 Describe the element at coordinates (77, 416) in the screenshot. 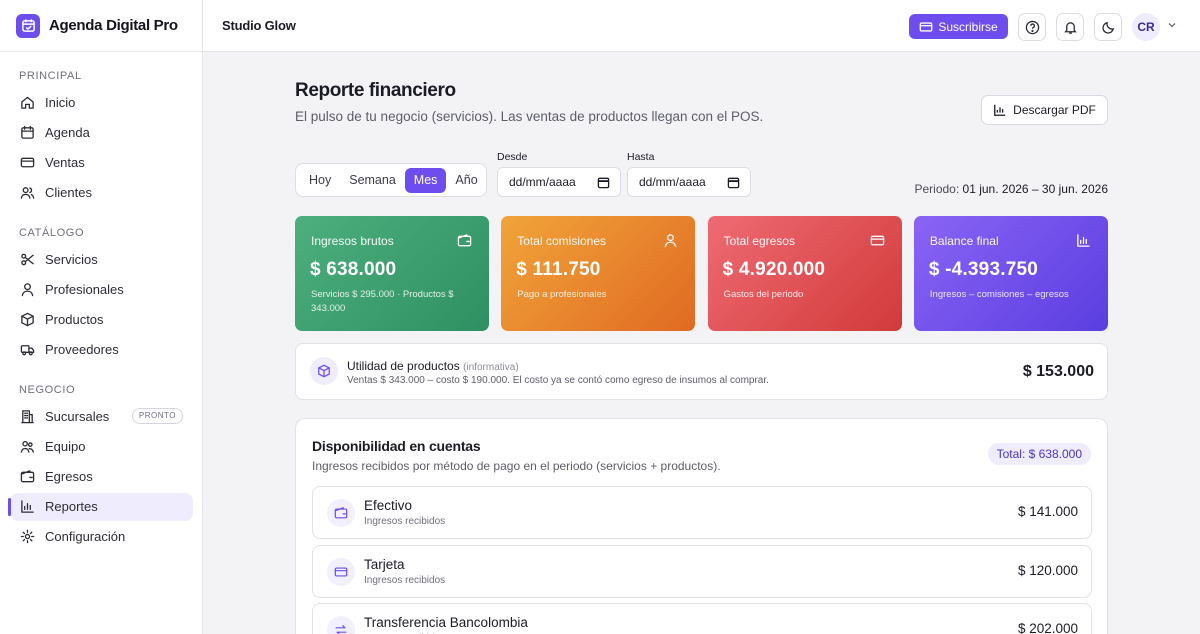

I see `sidebar-item-label: Sucursales` at that location.